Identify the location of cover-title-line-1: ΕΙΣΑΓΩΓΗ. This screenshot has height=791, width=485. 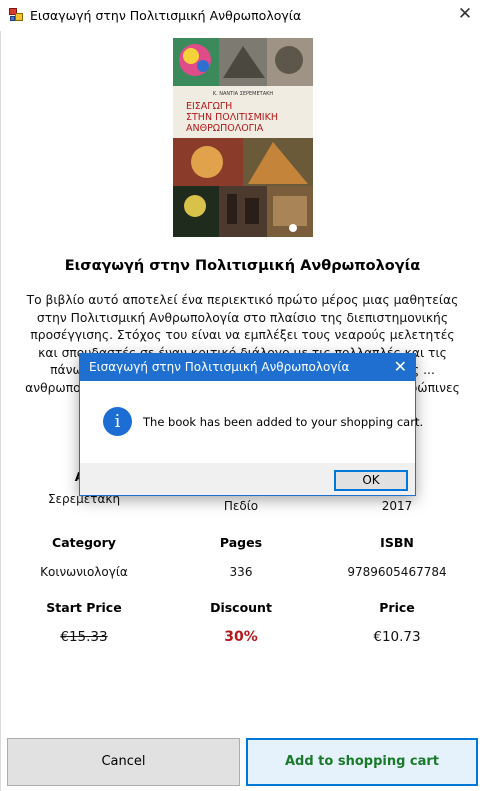
(209, 106).